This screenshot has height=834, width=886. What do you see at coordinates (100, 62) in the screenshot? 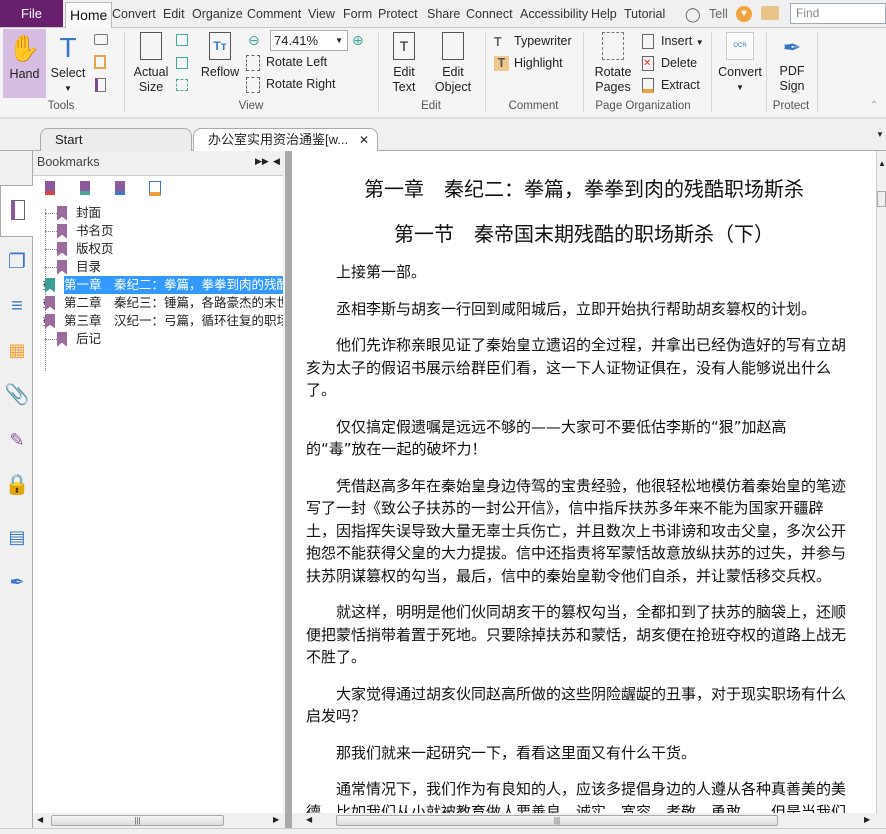
I see `clipboard-icon` at bounding box center [100, 62].